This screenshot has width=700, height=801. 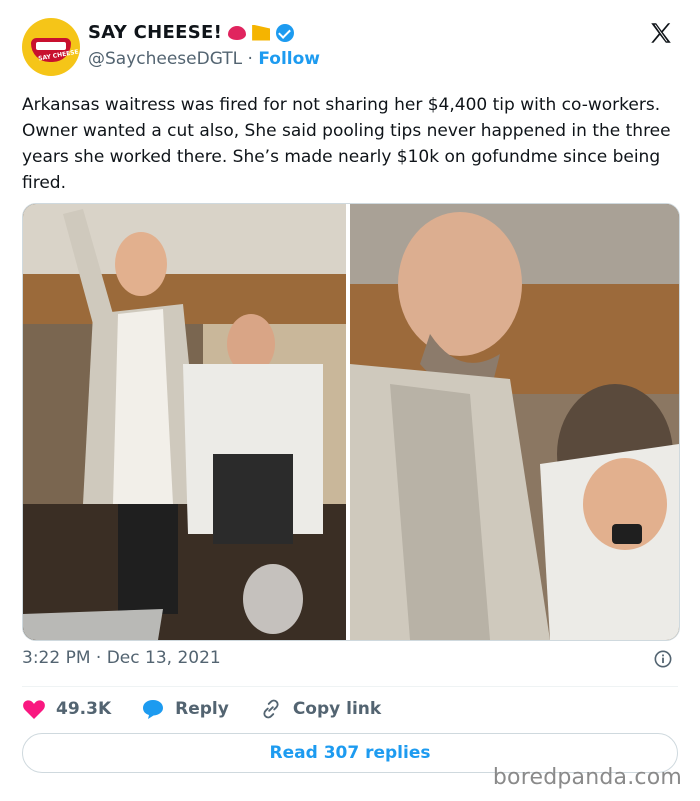 I want to click on copy-link-button: Copy link, so click(x=320, y=709).